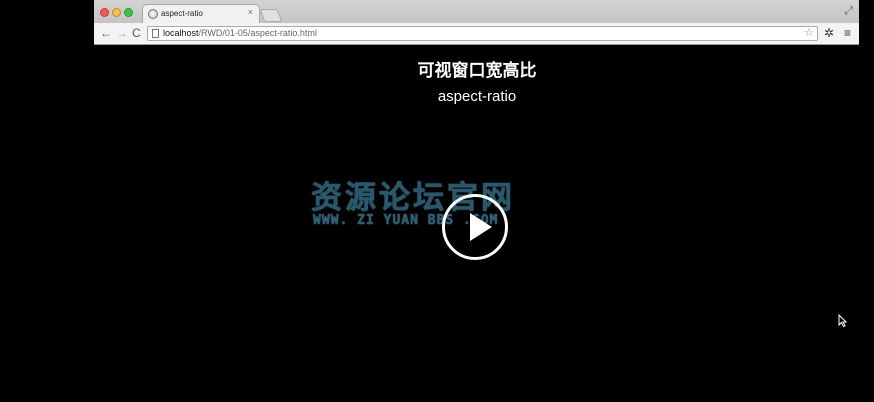 This screenshot has width=874, height=402. Describe the element at coordinates (848, 11) in the screenshot. I see `fullscreen-icon: ⤢` at that location.